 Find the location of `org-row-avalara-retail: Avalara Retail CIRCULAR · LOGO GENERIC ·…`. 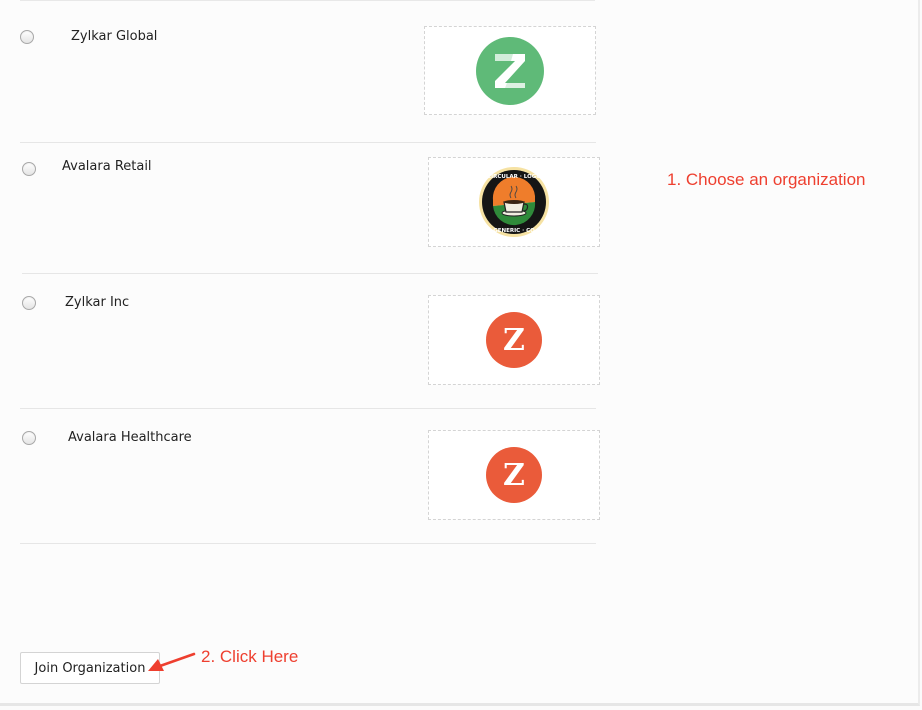

org-row-avalara-retail: Avalara Retail CIRCULAR · LOGO GENERIC ·… is located at coordinates (305, 208).